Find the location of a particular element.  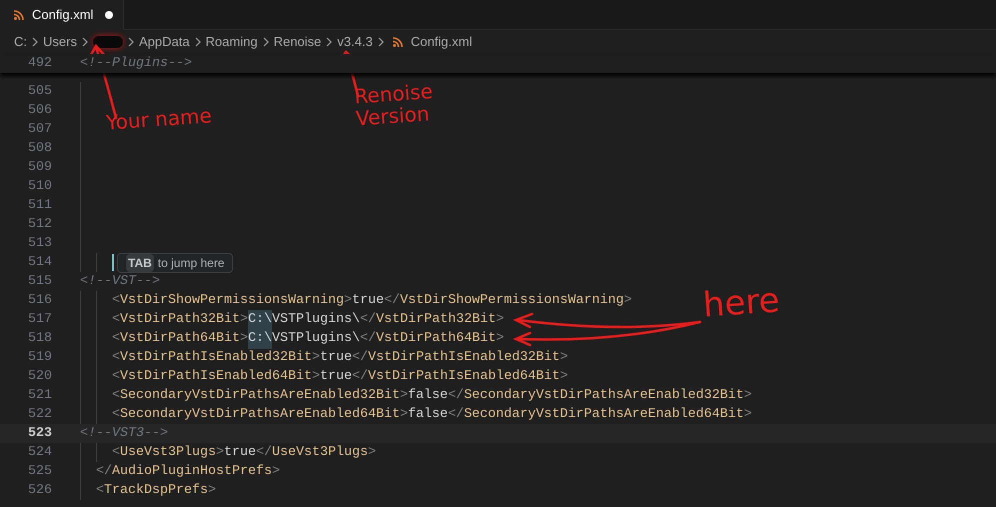

code-token: VstDirPath32Bit is located at coordinates (180, 319).